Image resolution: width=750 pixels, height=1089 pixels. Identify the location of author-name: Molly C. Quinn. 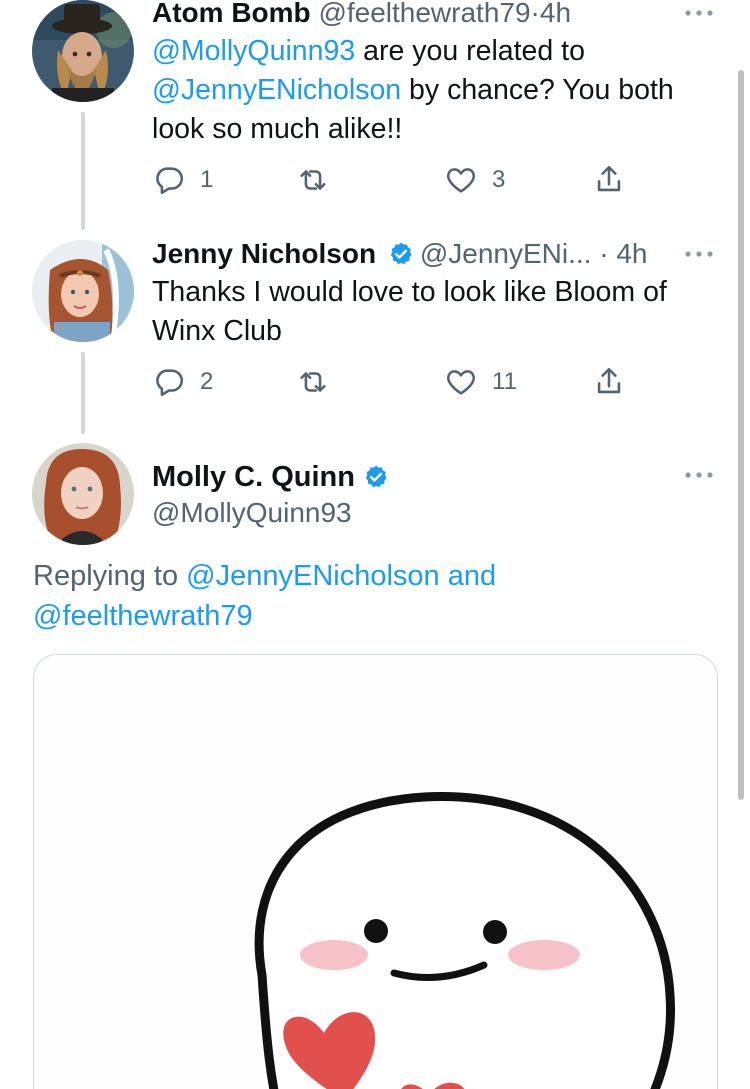
(253, 477).